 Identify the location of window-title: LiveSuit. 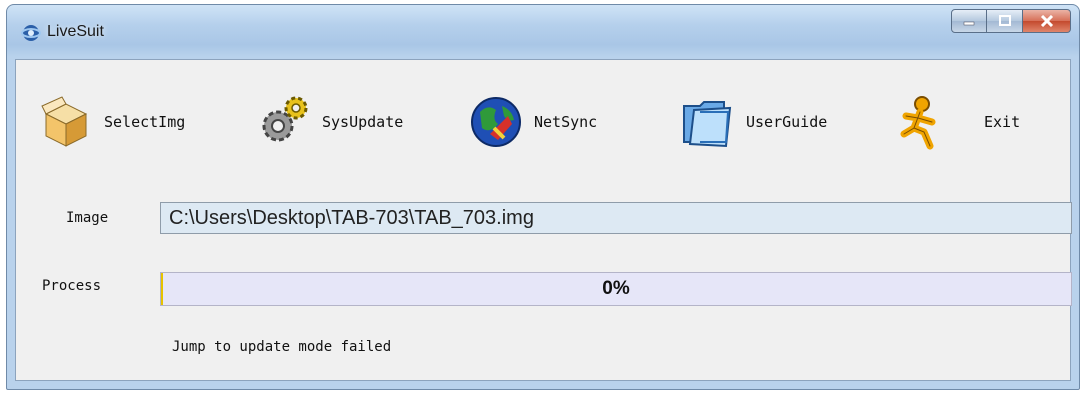
(75, 31).